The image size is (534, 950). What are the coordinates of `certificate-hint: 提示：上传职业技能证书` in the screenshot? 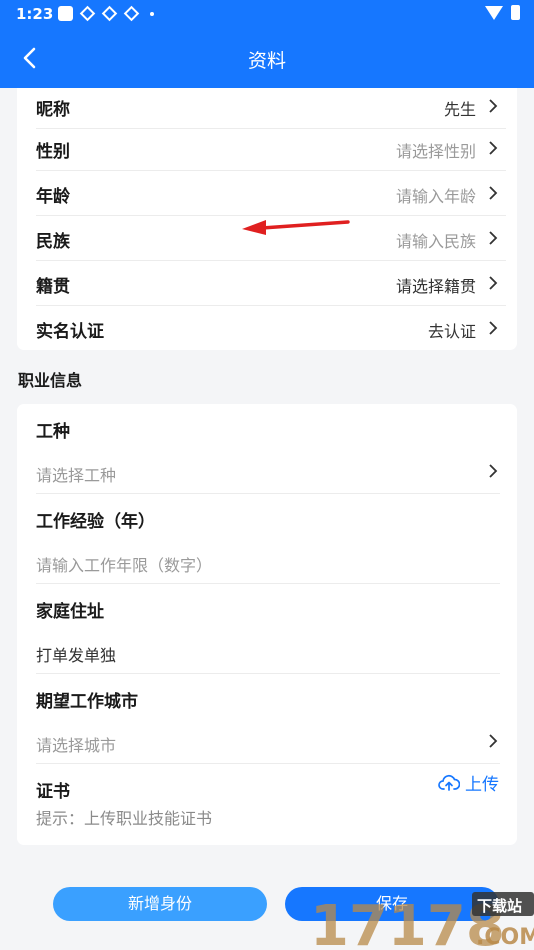 It's located at (124, 818).